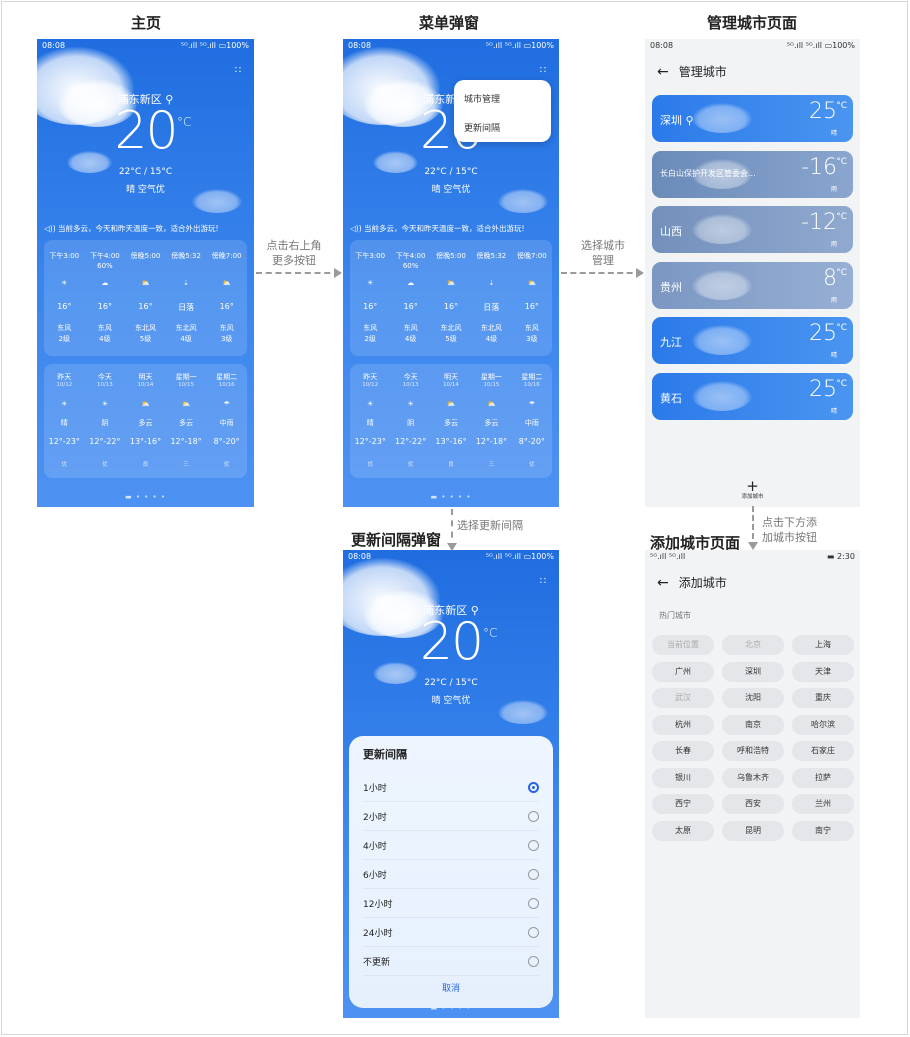 This screenshot has width=910, height=1037. Describe the element at coordinates (753, 645) in the screenshot. I see `city-chip: 北京` at that location.